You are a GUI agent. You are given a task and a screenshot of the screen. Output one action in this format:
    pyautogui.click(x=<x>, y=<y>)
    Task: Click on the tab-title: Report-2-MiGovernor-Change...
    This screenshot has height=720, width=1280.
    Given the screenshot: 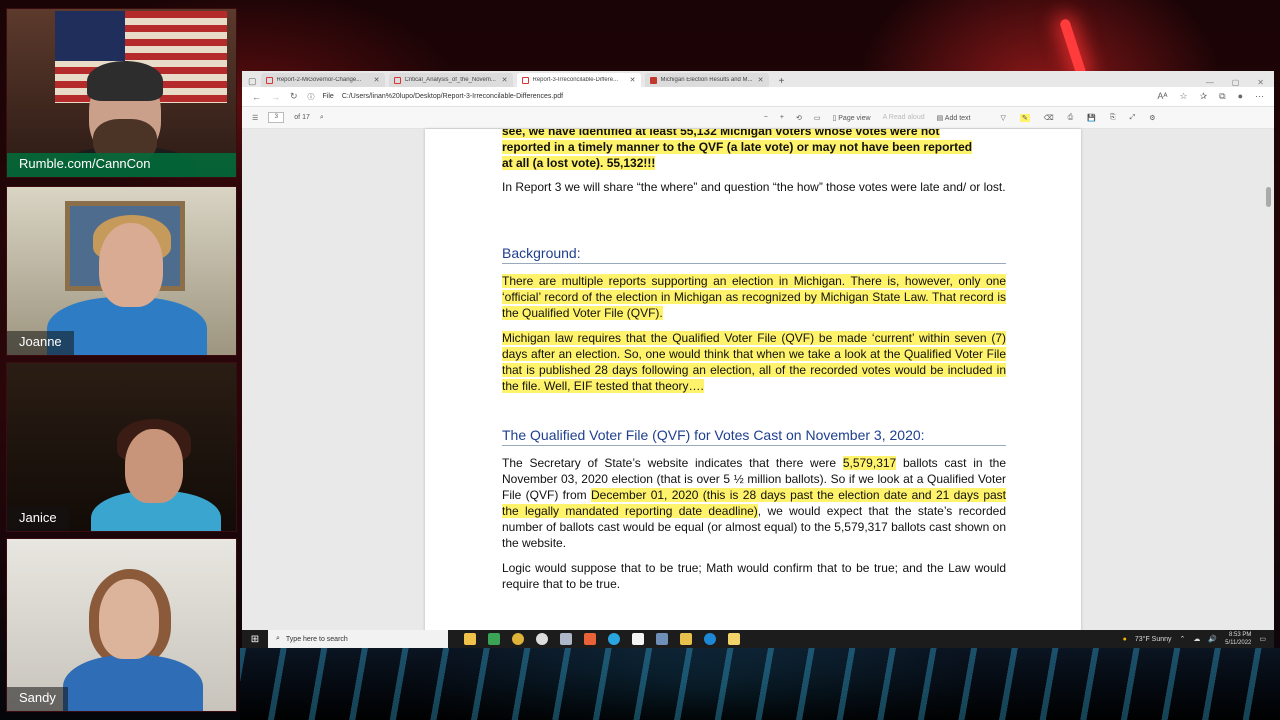 What is the action you would take?
    pyautogui.click(x=319, y=80)
    